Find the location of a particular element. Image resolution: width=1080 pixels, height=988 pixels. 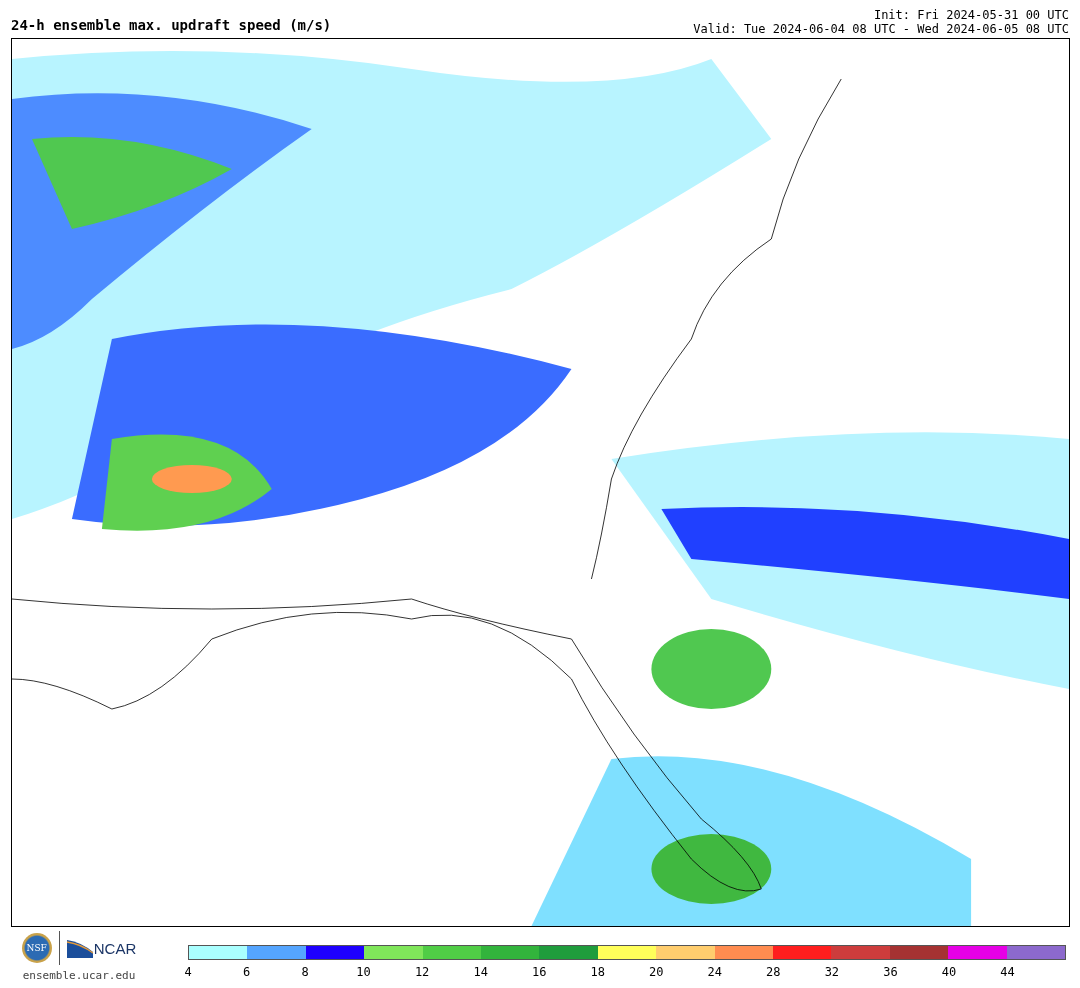

colorbar-tick-label: 14 is located at coordinates (480, 972).